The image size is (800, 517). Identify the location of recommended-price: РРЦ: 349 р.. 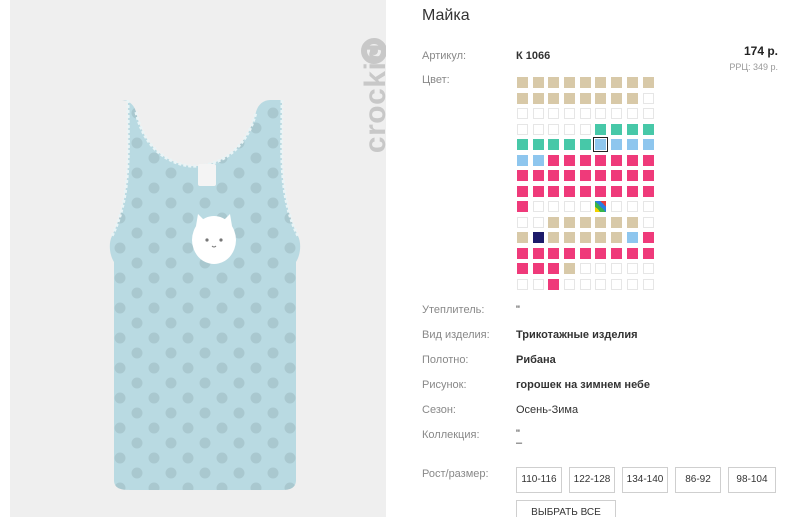
(753, 67).